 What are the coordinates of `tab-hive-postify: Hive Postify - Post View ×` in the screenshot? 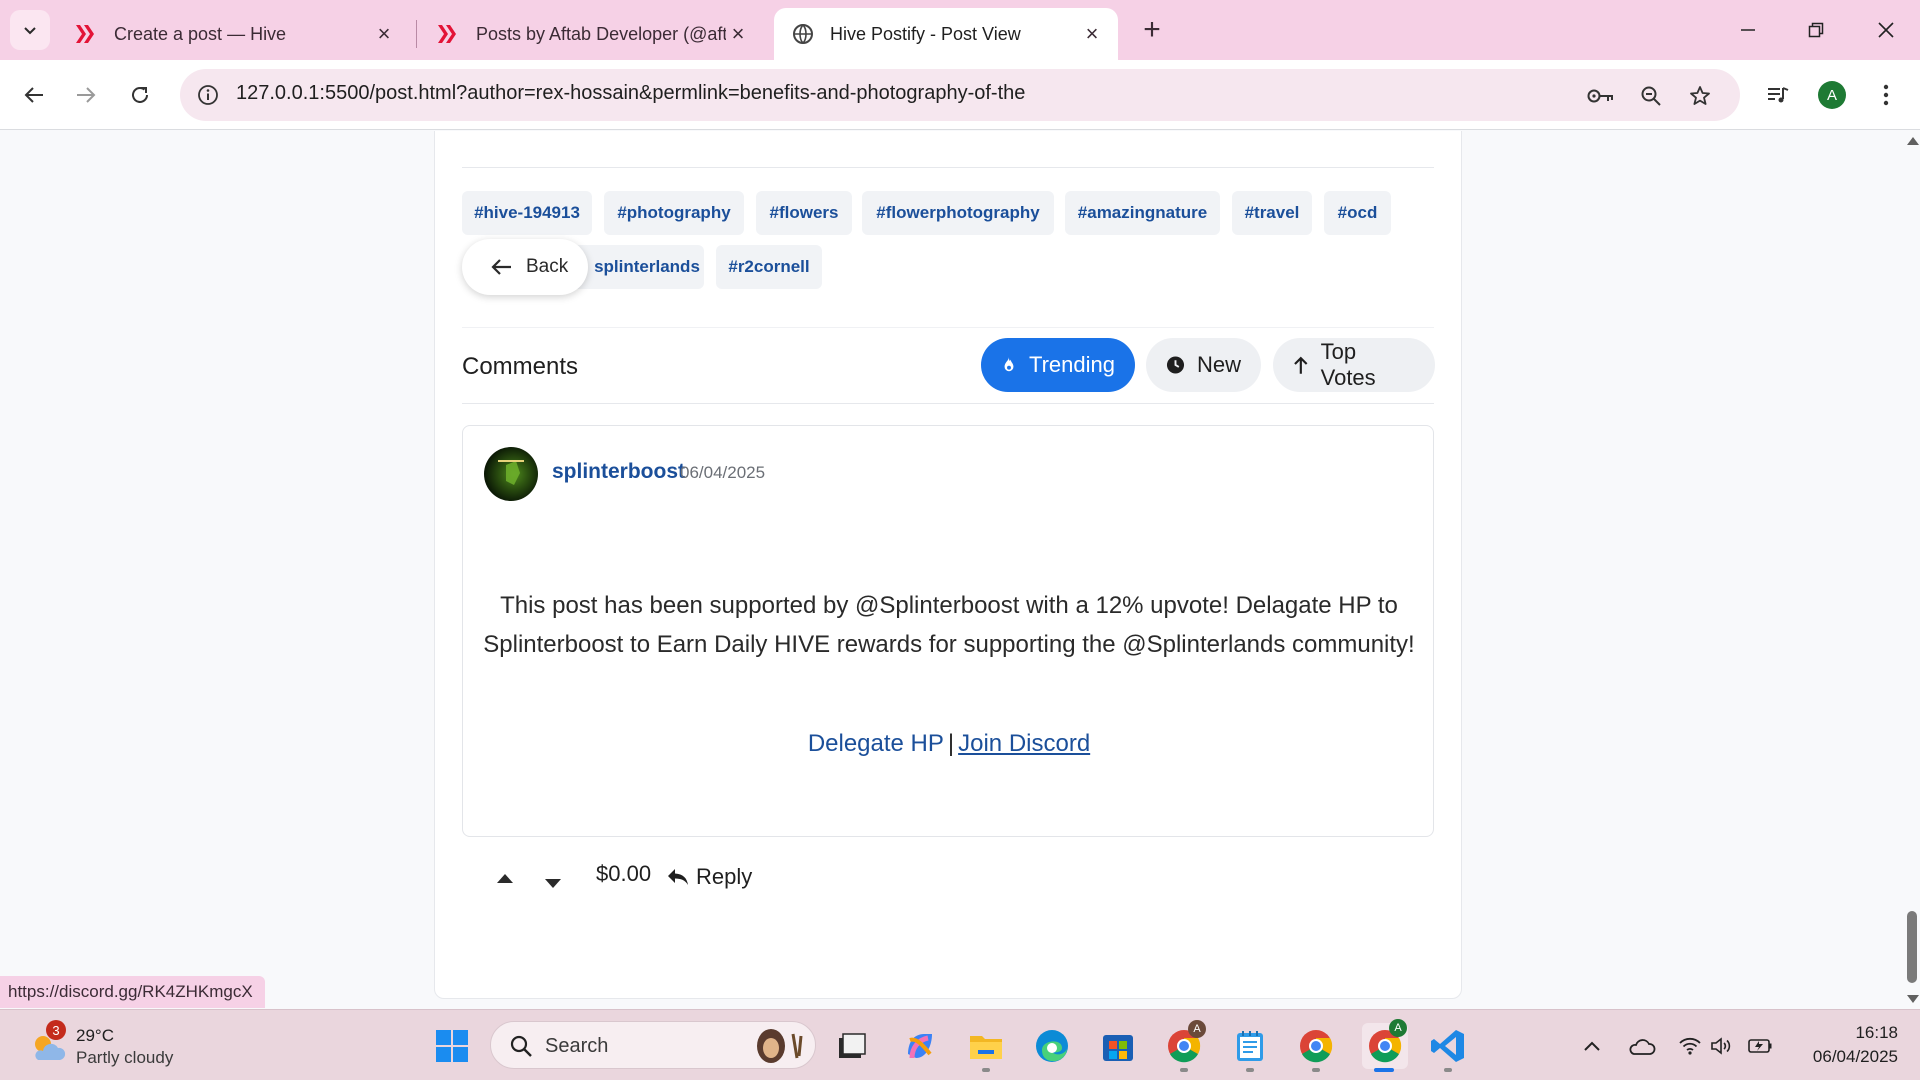 It's located at (946, 34).